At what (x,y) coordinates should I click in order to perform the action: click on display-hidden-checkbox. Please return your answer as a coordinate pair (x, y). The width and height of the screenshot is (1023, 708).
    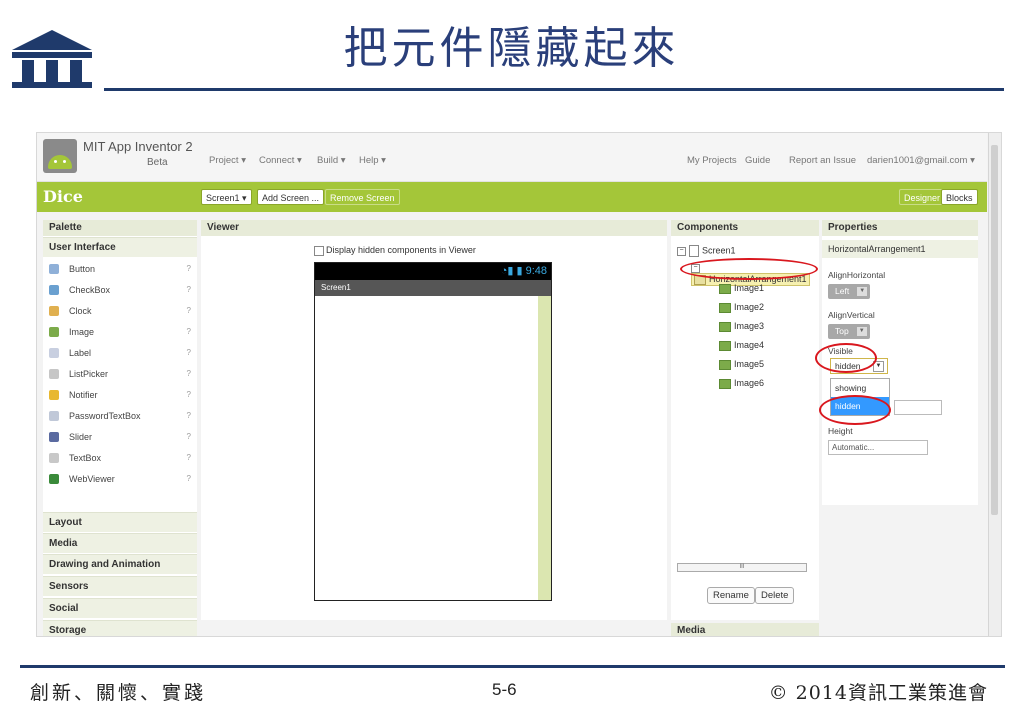
    Looking at the image, I should click on (319, 250).